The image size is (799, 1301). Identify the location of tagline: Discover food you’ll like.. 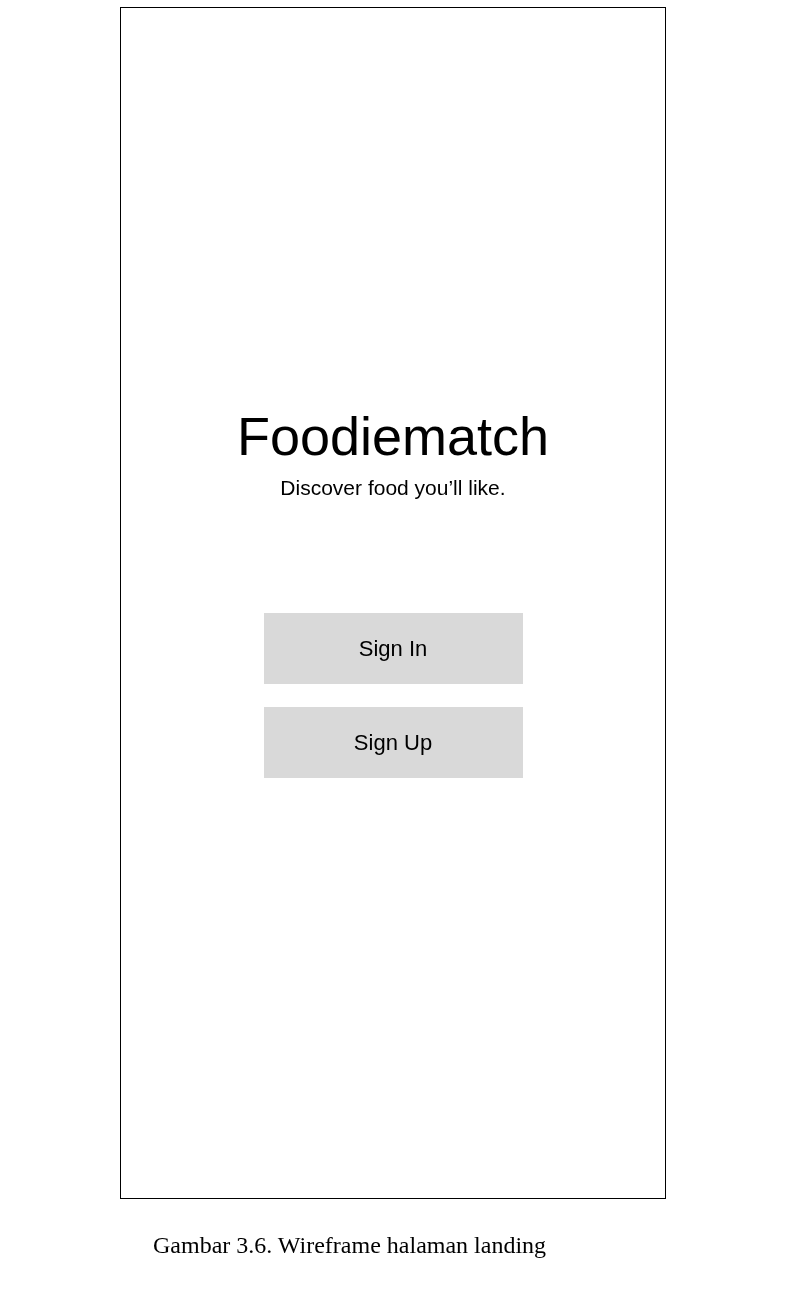
(393, 488).